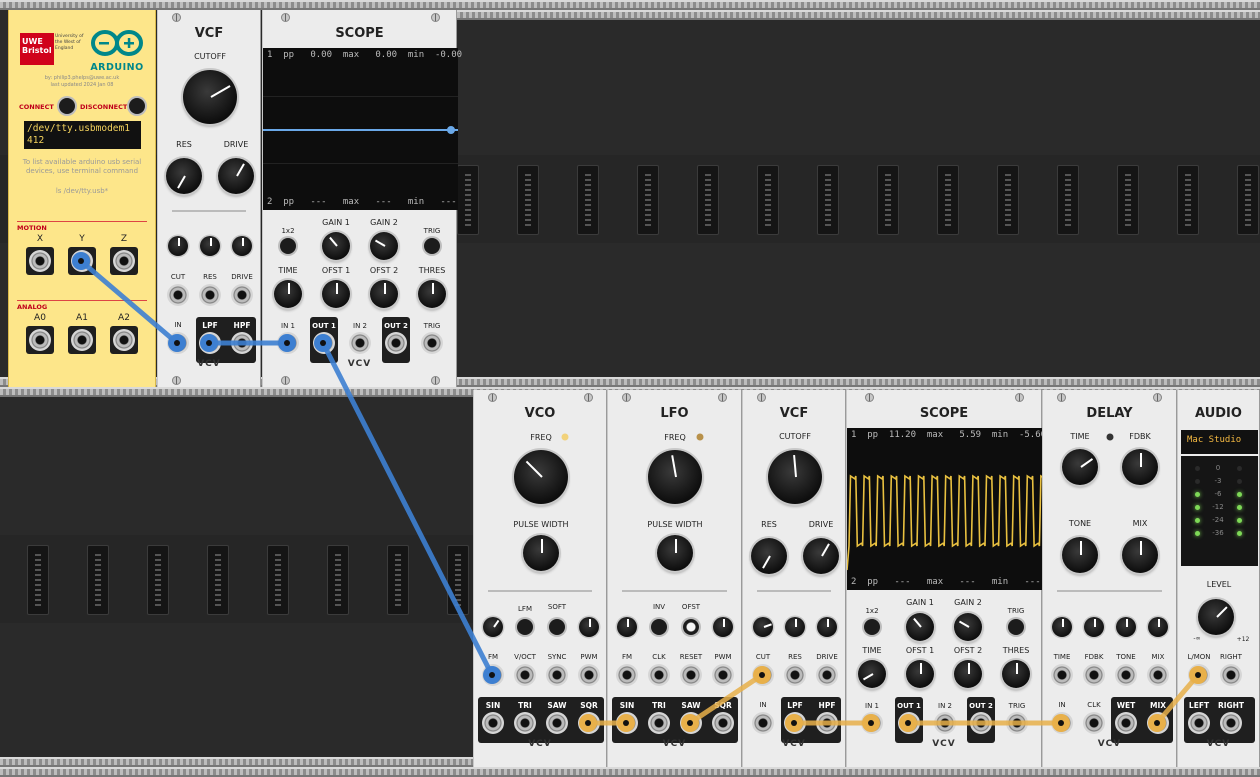  What do you see at coordinates (1126, 627) in the screenshot?
I see `tone-cv-knob` at bounding box center [1126, 627].